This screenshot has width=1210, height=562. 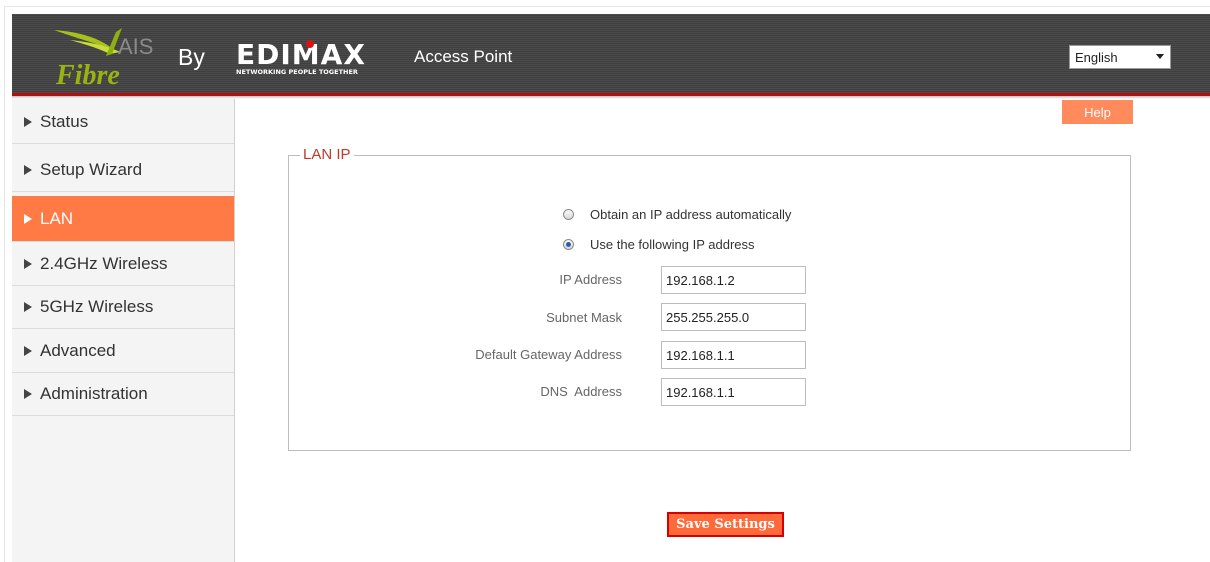 What do you see at coordinates (568, 244) in the screenshot?
I see `radio-button-use-following` at bounding box center [568, 244].